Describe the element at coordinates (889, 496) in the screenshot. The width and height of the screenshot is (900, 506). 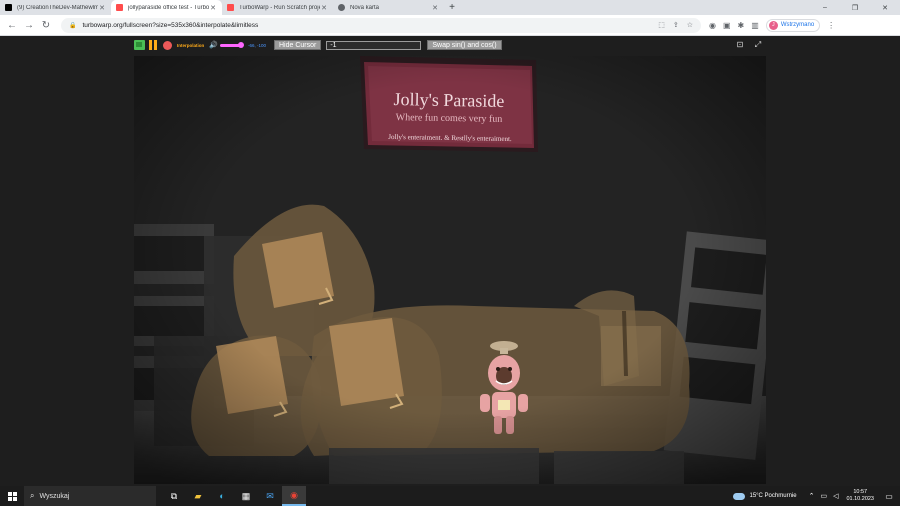
I see `notification-icon: ▭` at that location.